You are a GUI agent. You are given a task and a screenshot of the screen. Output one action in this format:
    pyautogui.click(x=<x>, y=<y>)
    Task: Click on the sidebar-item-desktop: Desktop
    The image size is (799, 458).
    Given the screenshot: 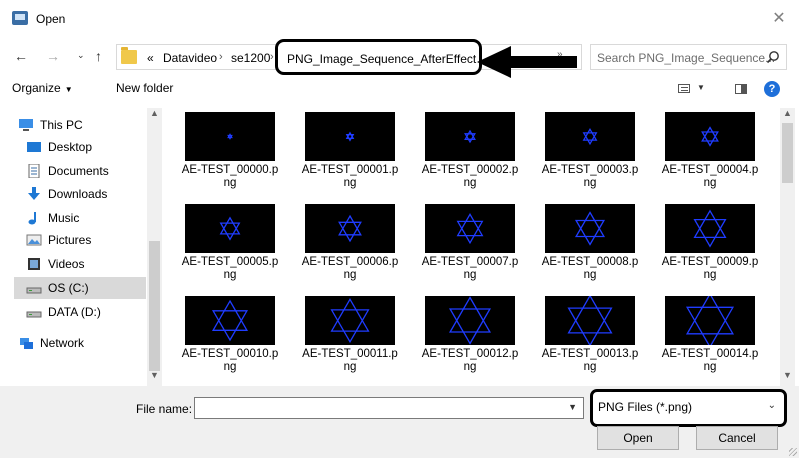 What is the action you would take?
    pyautogui.click(x=80, y=147)
    